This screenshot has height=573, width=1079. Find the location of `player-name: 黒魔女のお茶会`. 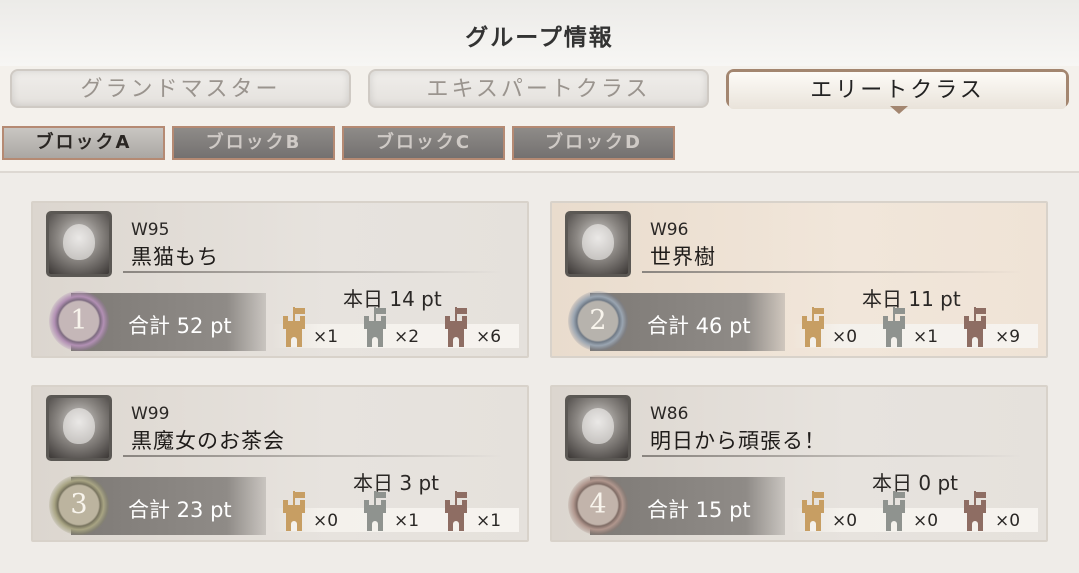

player-name: 黒魔女のお茶会 is located at coordinates (208, 441).